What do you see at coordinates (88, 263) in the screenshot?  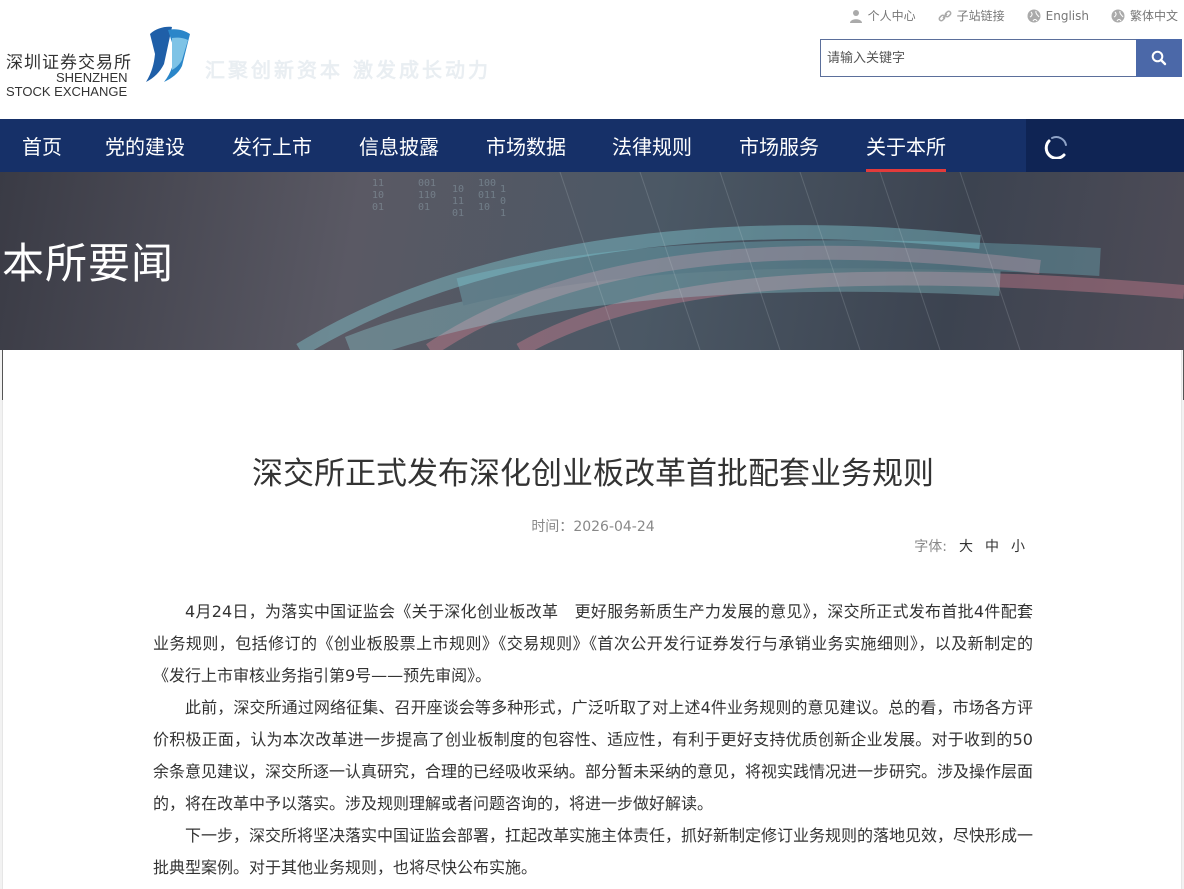 I see `banner-title: 本所要闻` at bounding box center [88, 263].